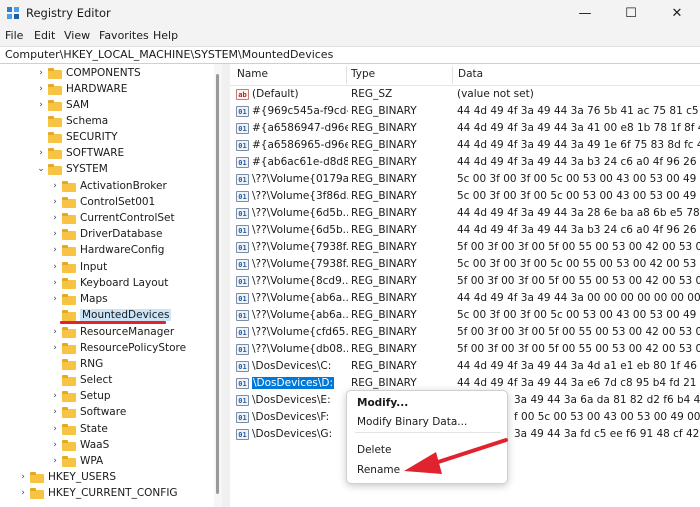 The image size is (700, 507). I want to click on tree-item-state: › State, so click(79, 429).